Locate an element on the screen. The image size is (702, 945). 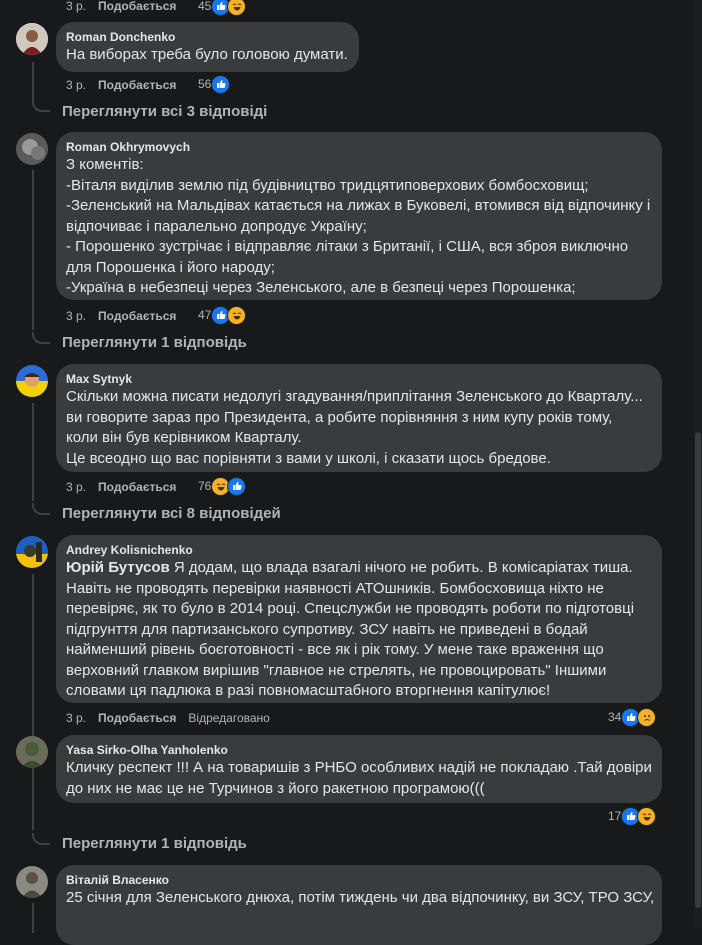
reaction-count: 56 is located at coordinates (205, 84).